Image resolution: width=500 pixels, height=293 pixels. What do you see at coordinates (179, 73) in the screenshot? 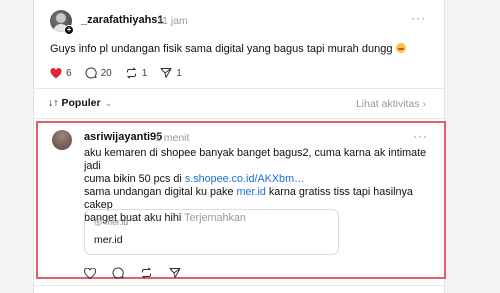
I see `share-count: 1` at bounding box center [179, 73].